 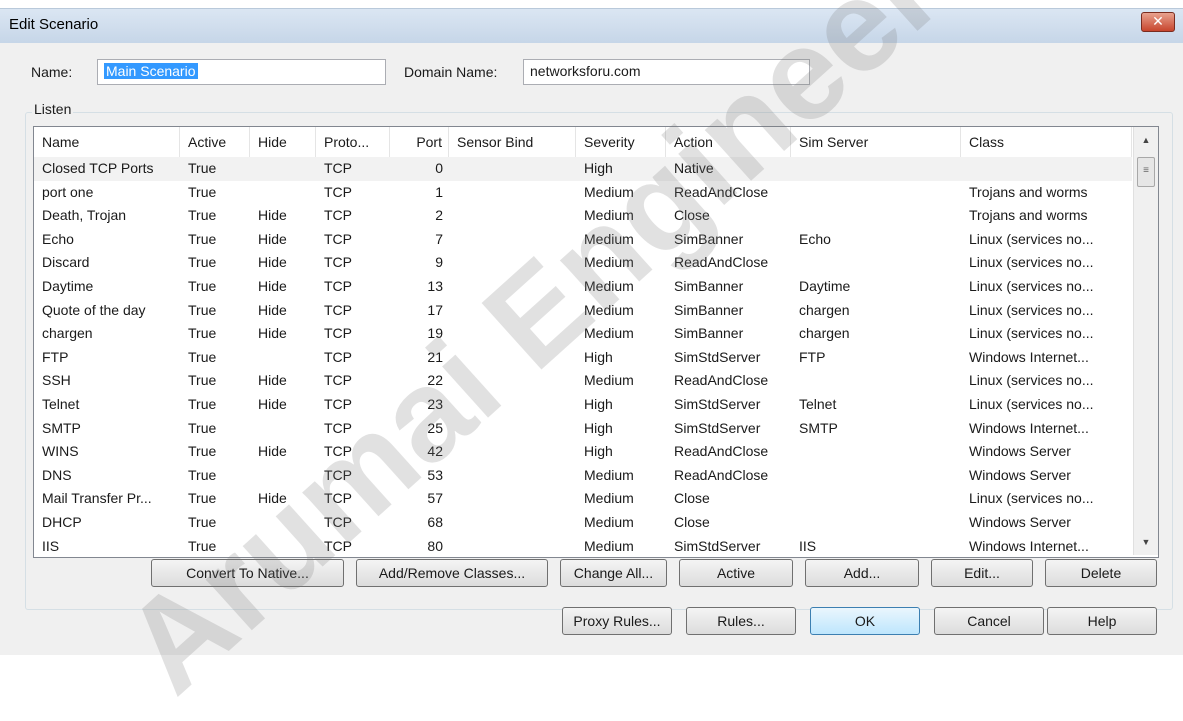 What do you see at coordinates (1101, 573) in the screenshot?
I see `delete-button: Delete` at bounding box center [1101, 573].